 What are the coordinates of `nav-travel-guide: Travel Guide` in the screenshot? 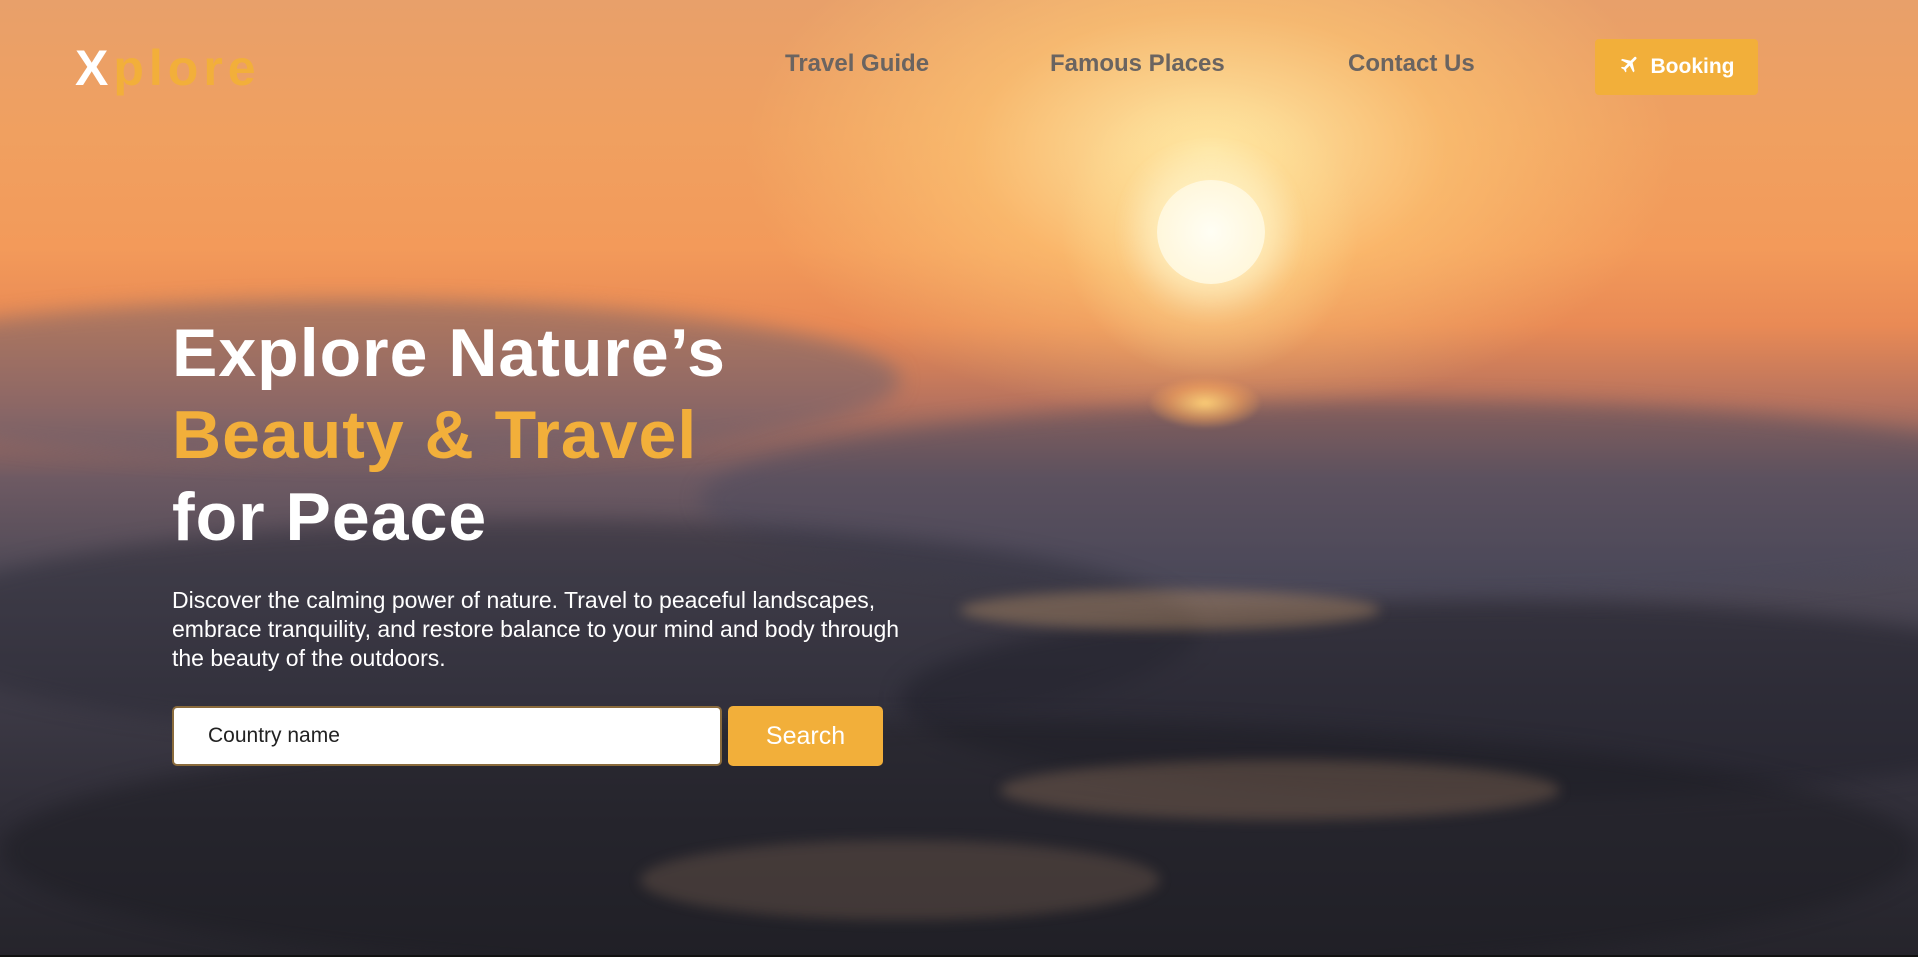 It's located at (857, 64).